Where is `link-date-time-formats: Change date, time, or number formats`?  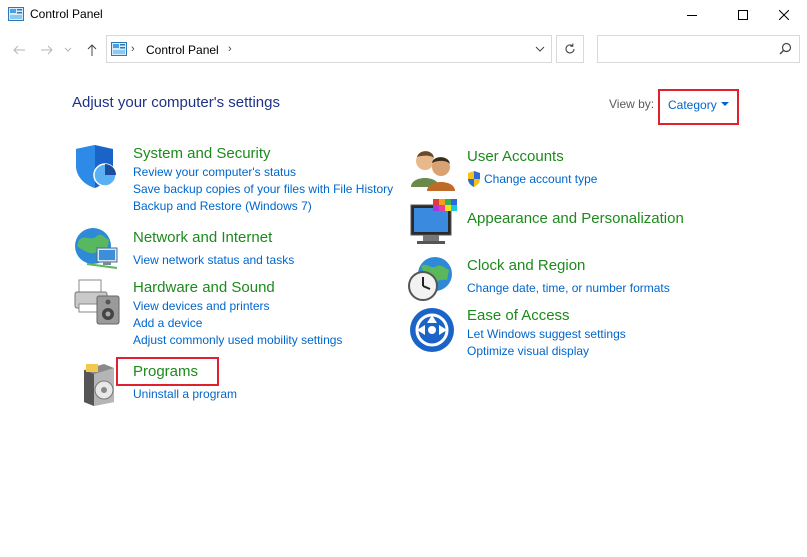
link-date-time-formats: Change date, time, or number formats is located at coordinates (568, 288).